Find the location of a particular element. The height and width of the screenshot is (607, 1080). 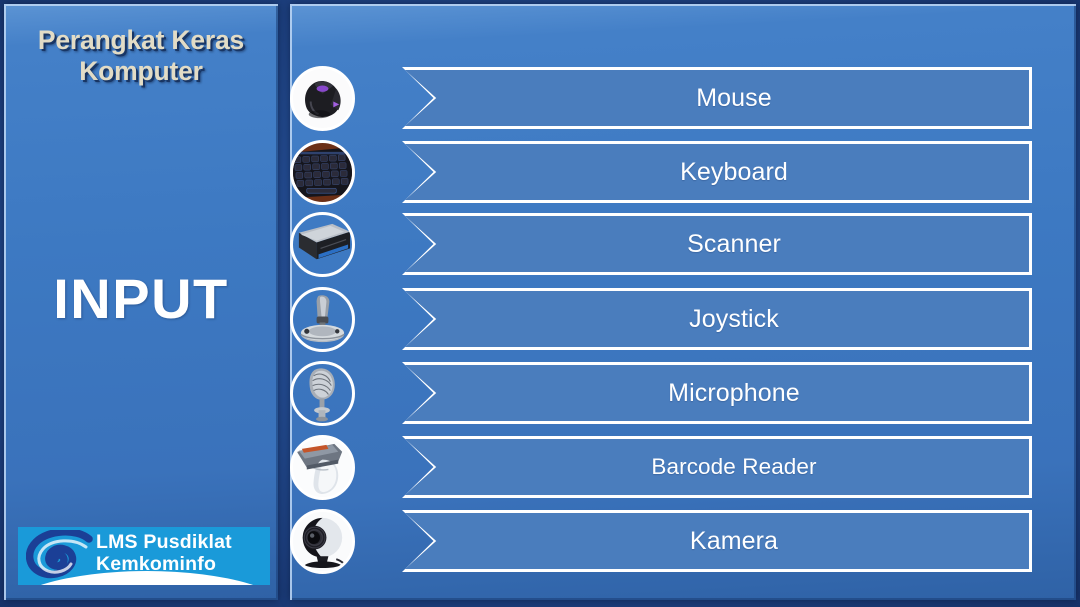

category-label-input: INPUT is located at coordinates (141, 298).